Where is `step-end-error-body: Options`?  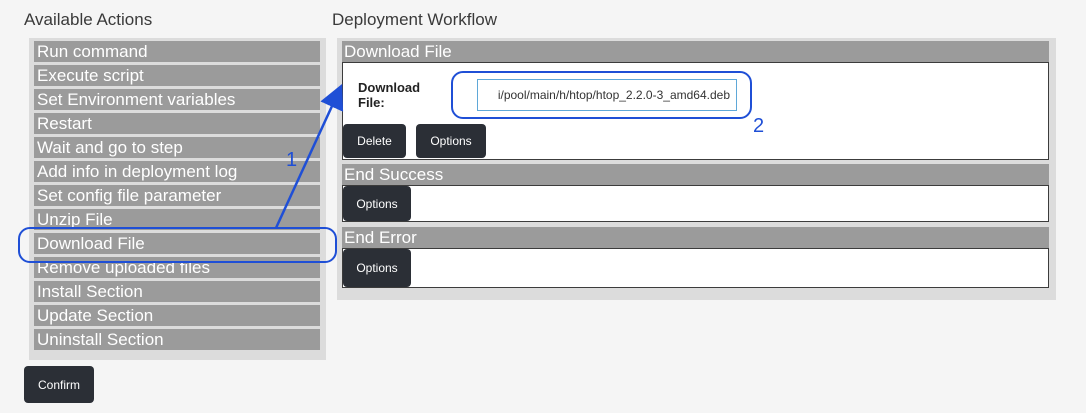
step-end-error-body: Options is located at coordinates (695, 268).